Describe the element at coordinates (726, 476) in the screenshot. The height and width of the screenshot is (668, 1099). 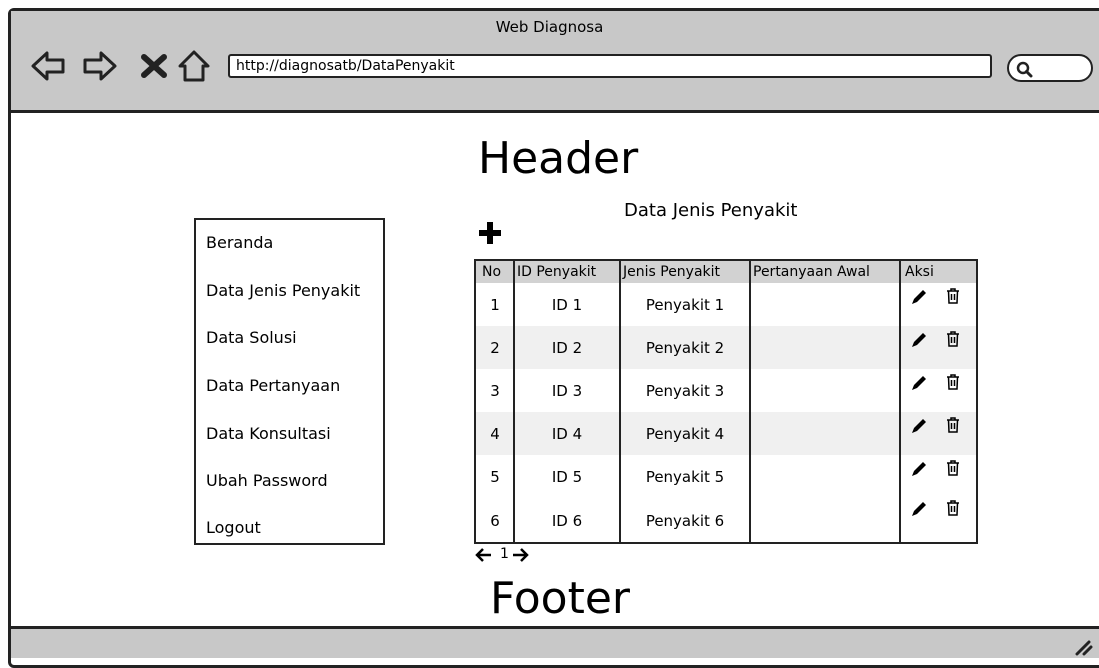
I see `table-row: 5 ID 5 Penyakit 5` at that location.